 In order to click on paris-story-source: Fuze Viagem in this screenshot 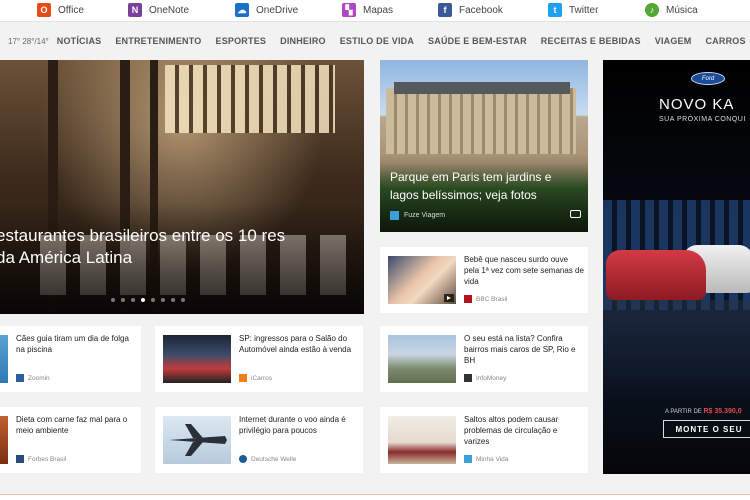, I will do `click(417, 215)`.